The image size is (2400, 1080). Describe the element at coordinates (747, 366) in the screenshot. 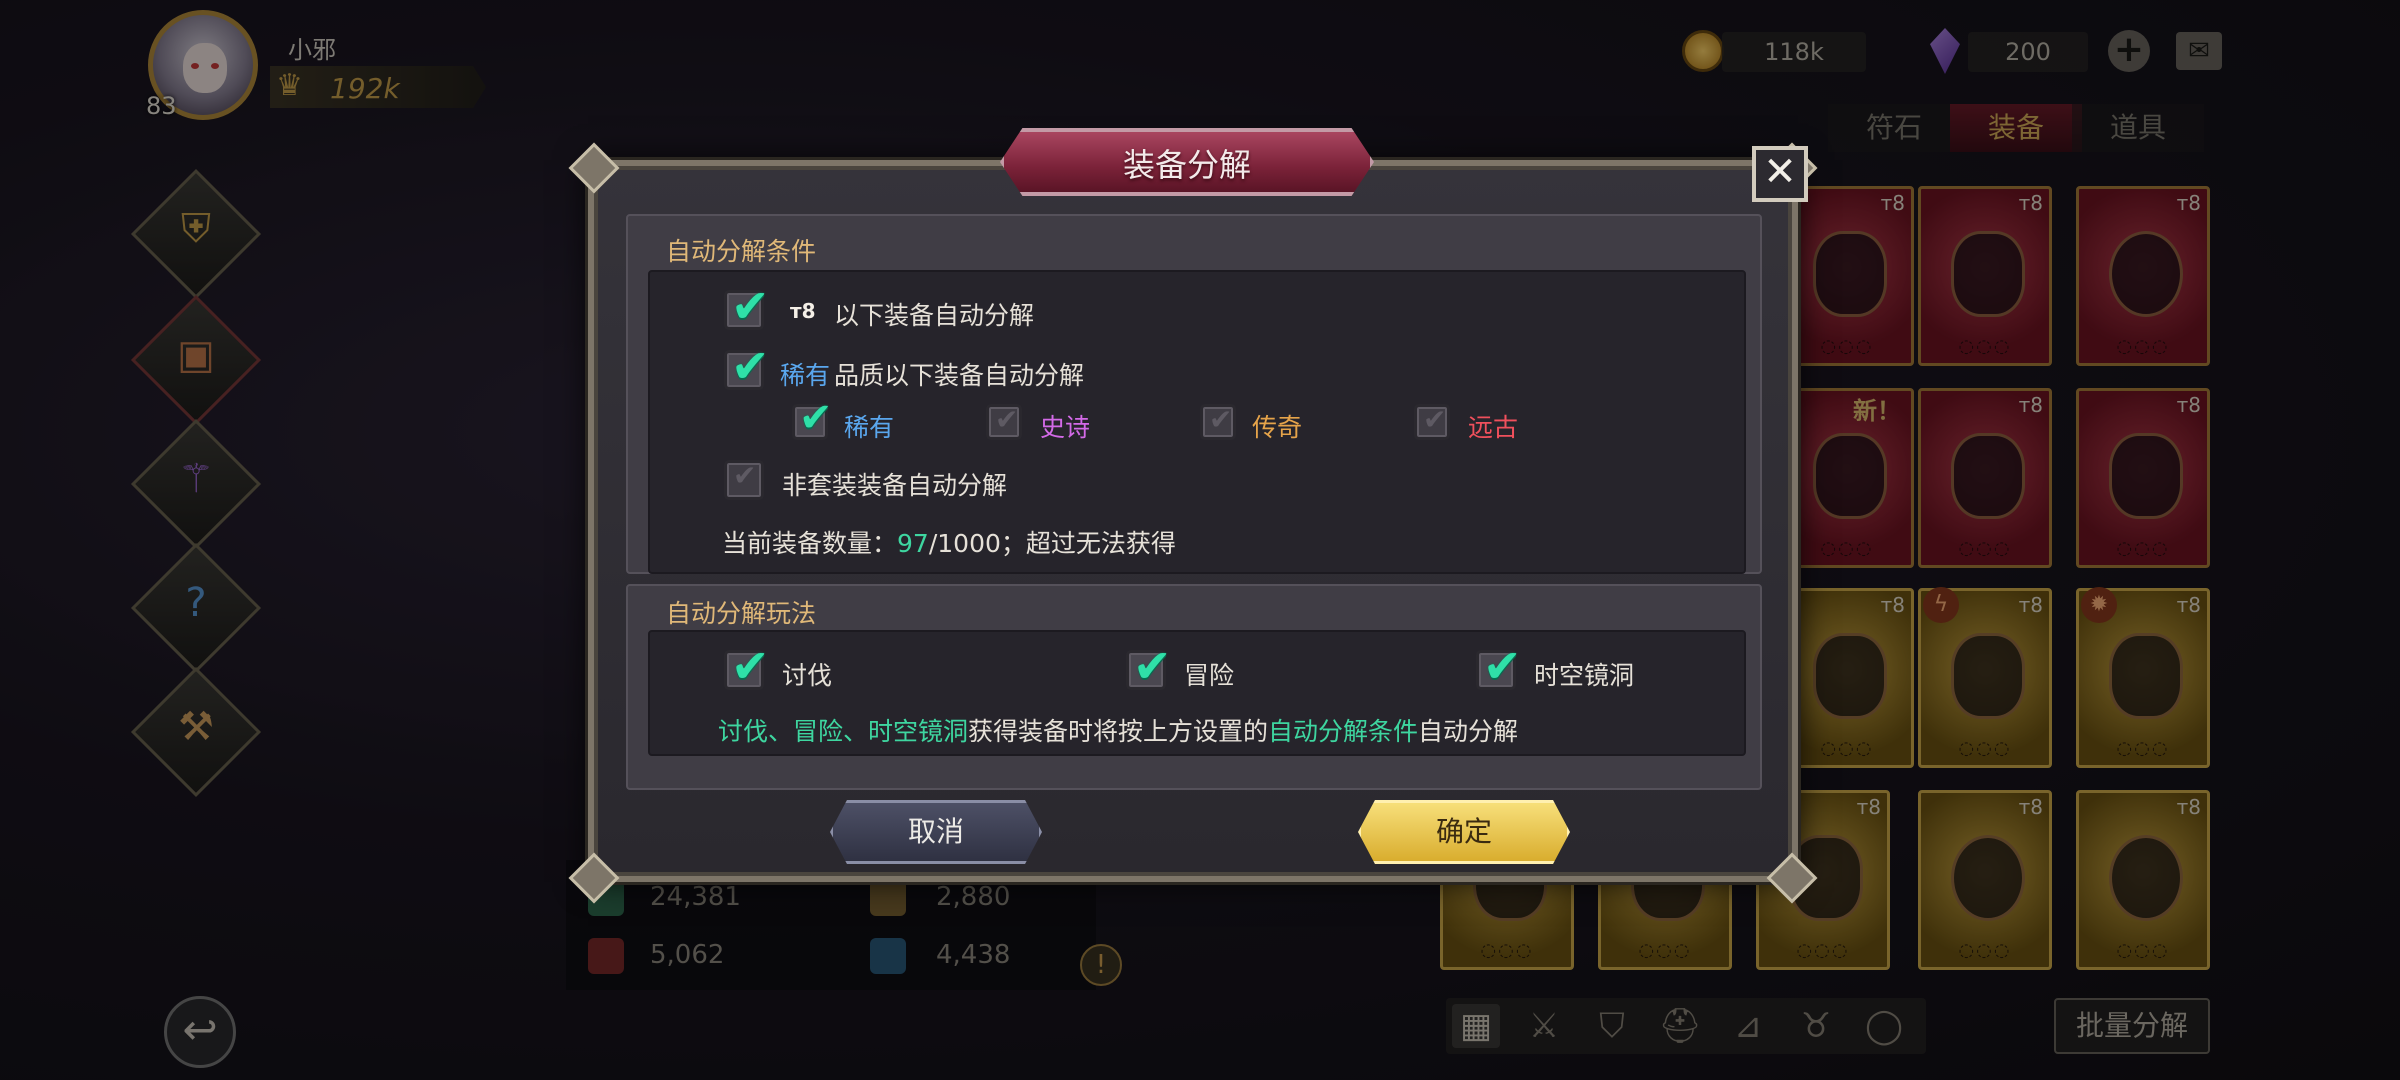

I see `quality-checkbox` at that location.